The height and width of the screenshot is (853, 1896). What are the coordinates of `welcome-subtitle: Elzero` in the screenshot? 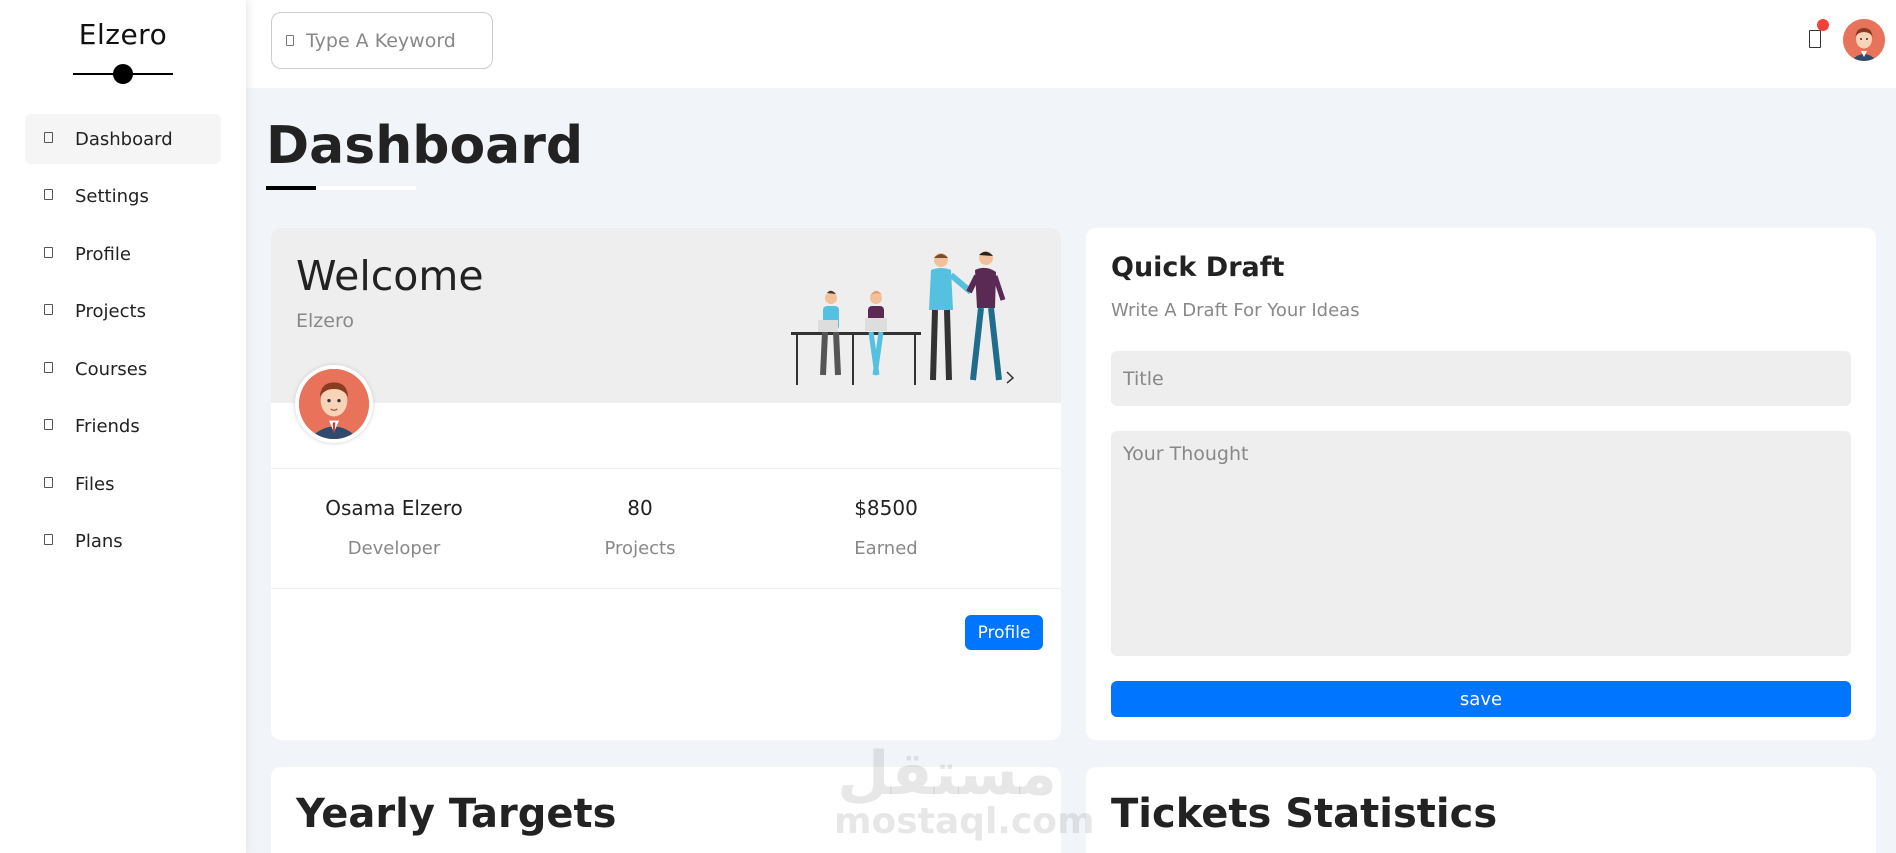 It's located at (325, 321).